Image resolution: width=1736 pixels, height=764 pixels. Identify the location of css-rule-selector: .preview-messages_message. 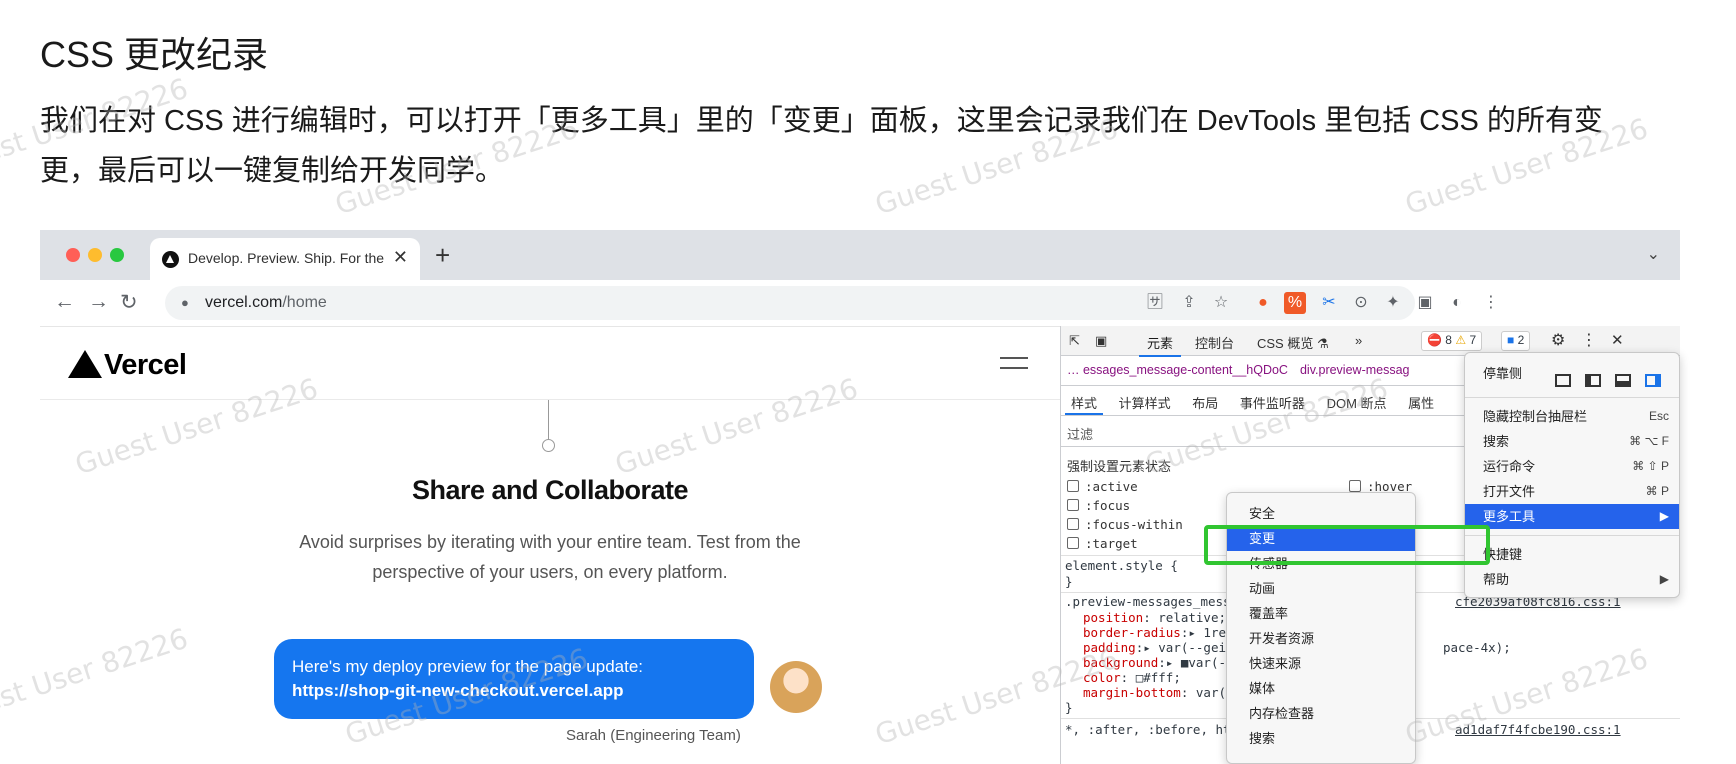
(1159, 602).